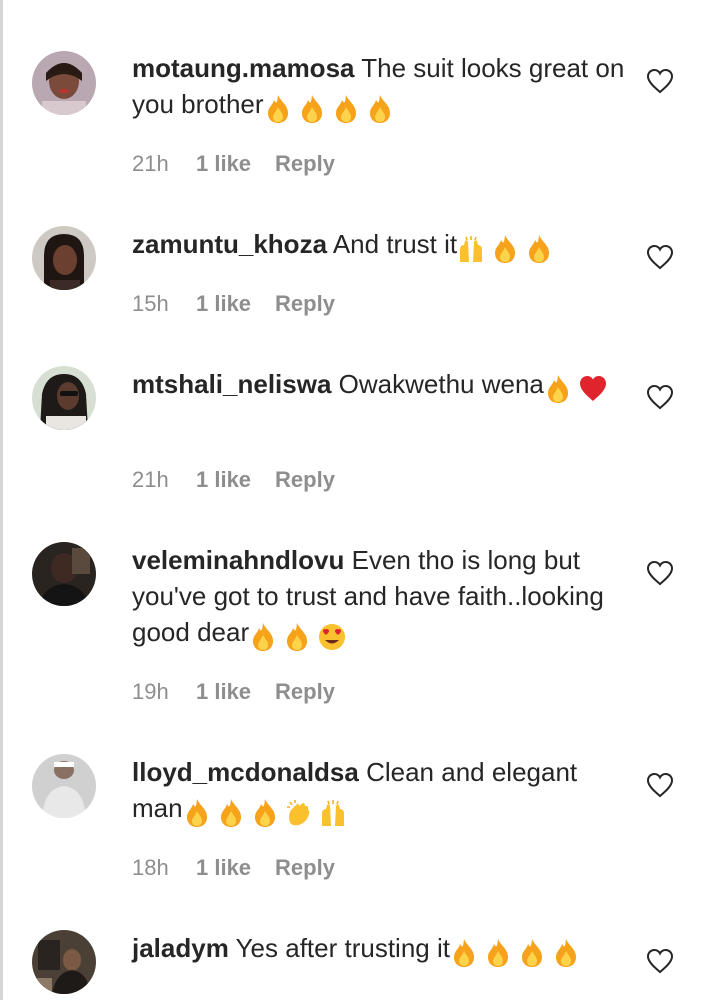 This screenshot has height=1000, width=720. I want to click on comment-time: 18h, so click(150, 867).